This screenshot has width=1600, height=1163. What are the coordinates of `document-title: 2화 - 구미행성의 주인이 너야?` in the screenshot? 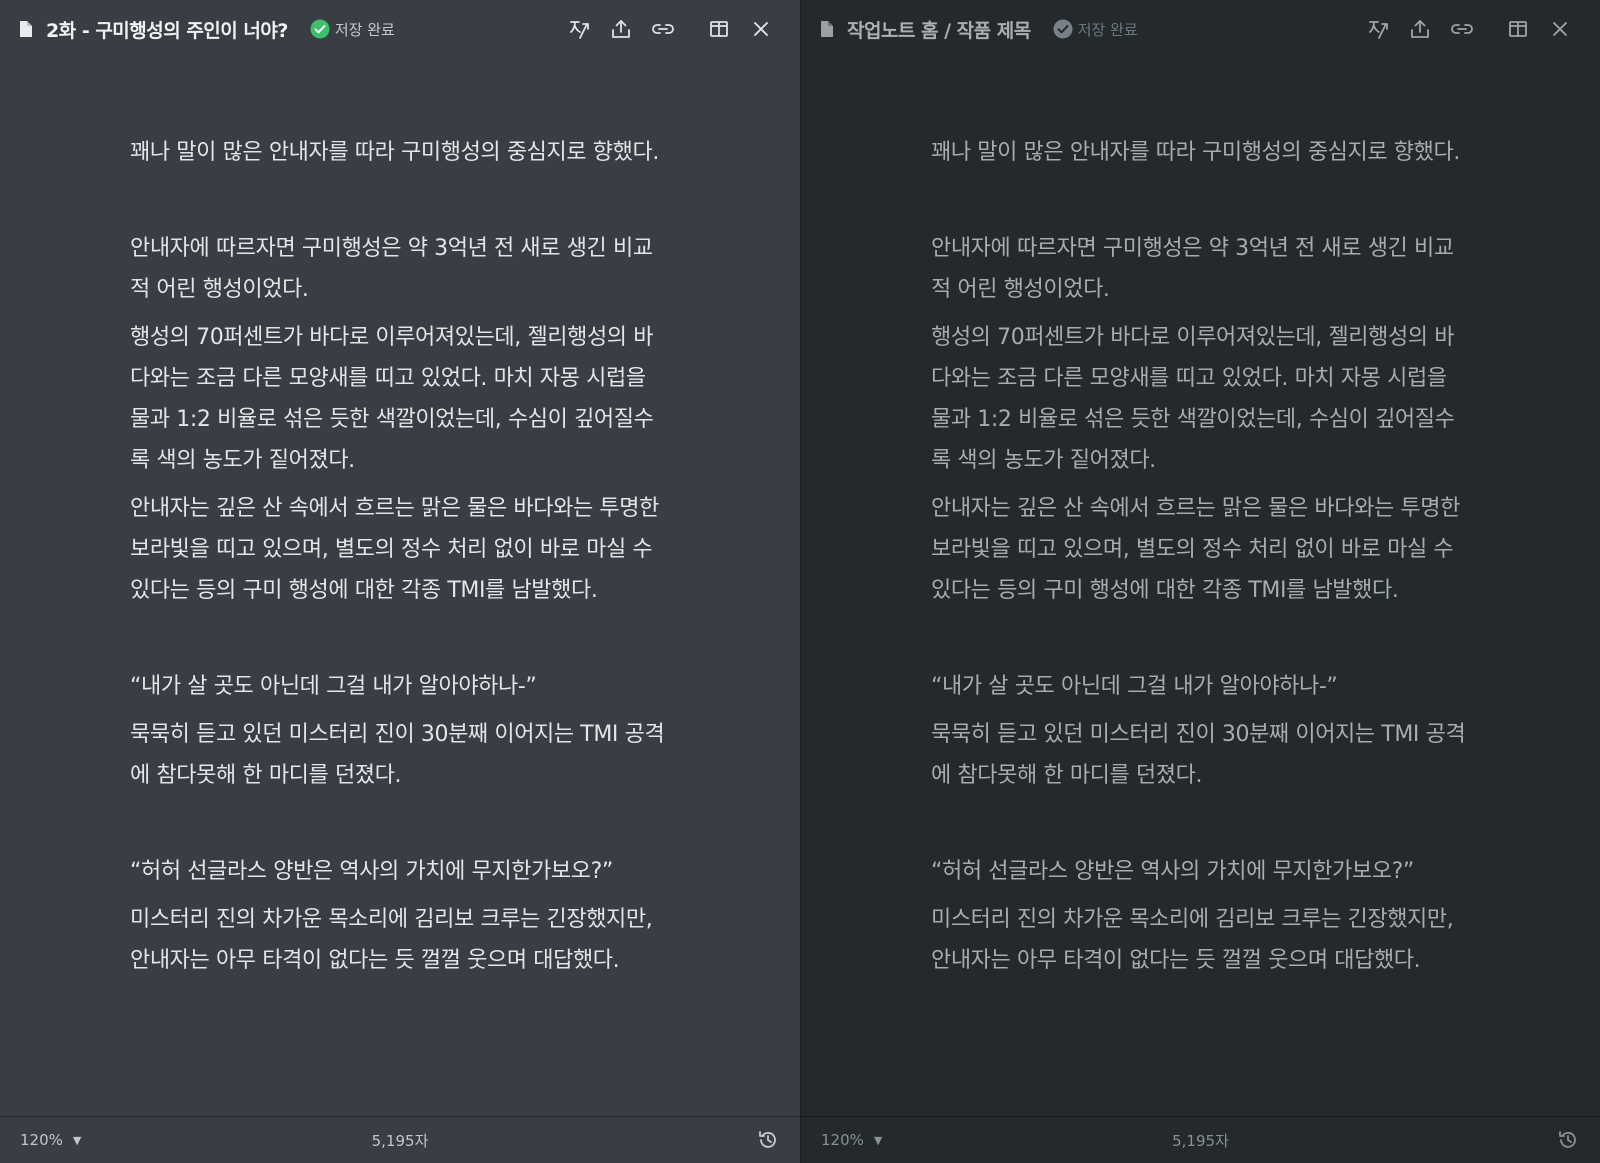 It's located at (167, 29).